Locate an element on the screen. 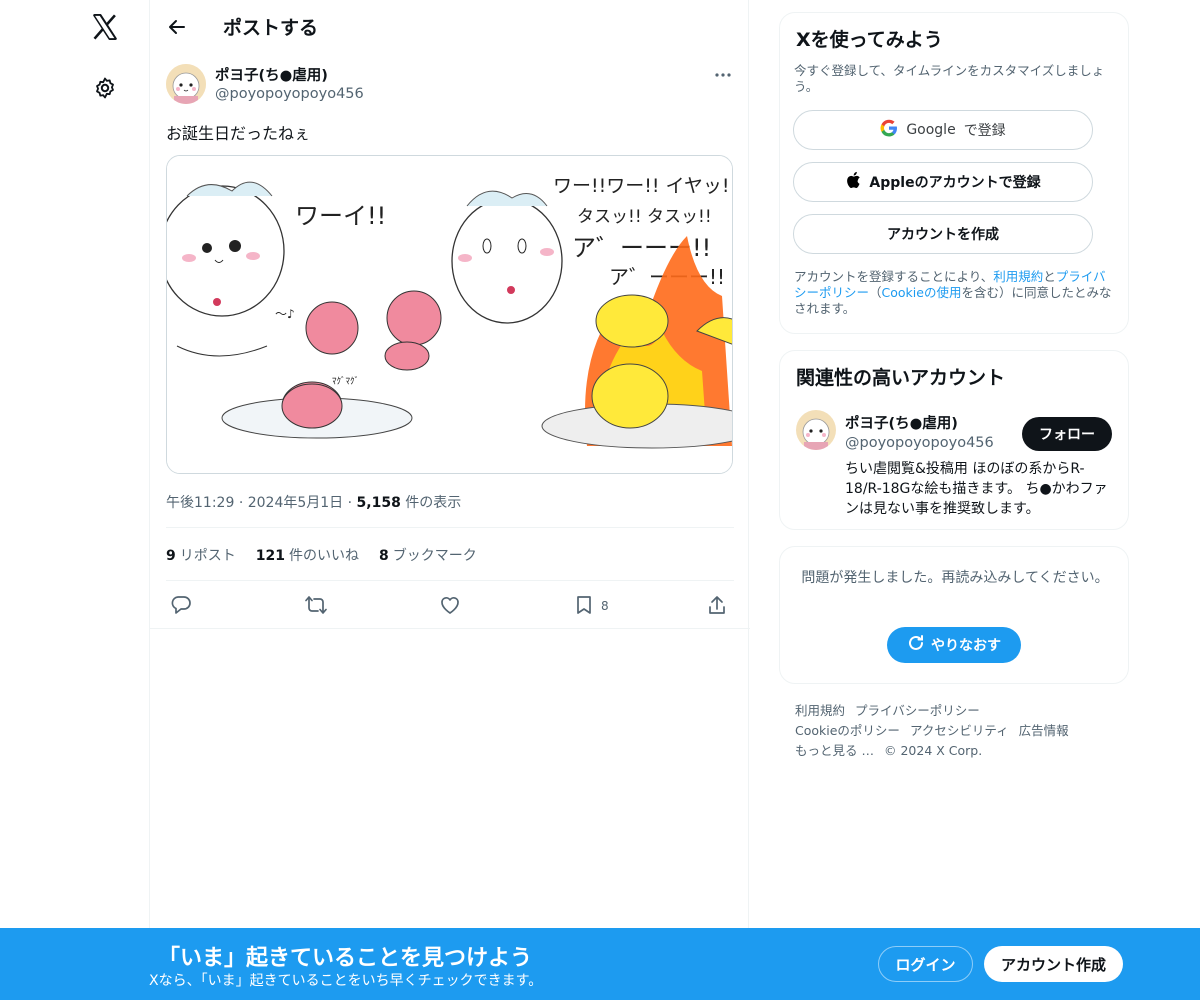 The height and width of the screenshot is (1000, 1200). google-brand-label: Google is located at coordinates (931, 130).